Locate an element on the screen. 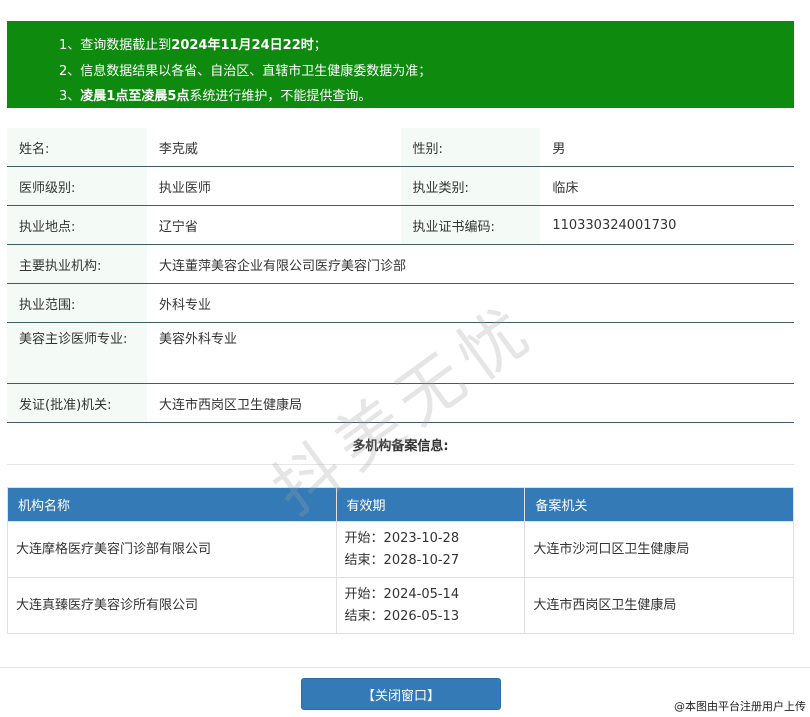 The width and height of the screenshot is (810, 717). row-start: 开始：2023-10-28 is located at coordinates (402, 538).